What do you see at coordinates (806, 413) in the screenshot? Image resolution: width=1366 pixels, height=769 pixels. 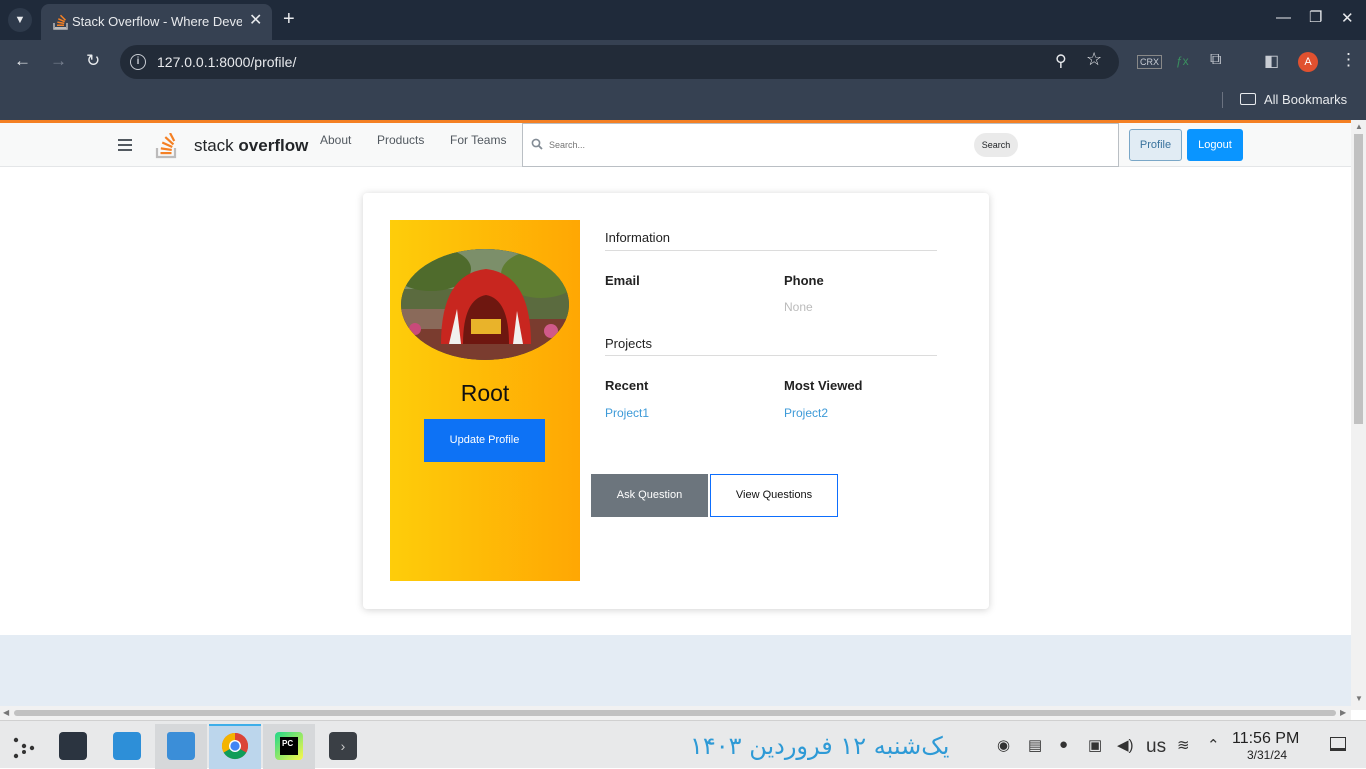 I see `most-viewed-project-link: Project2` at bounding box center [806, 413].